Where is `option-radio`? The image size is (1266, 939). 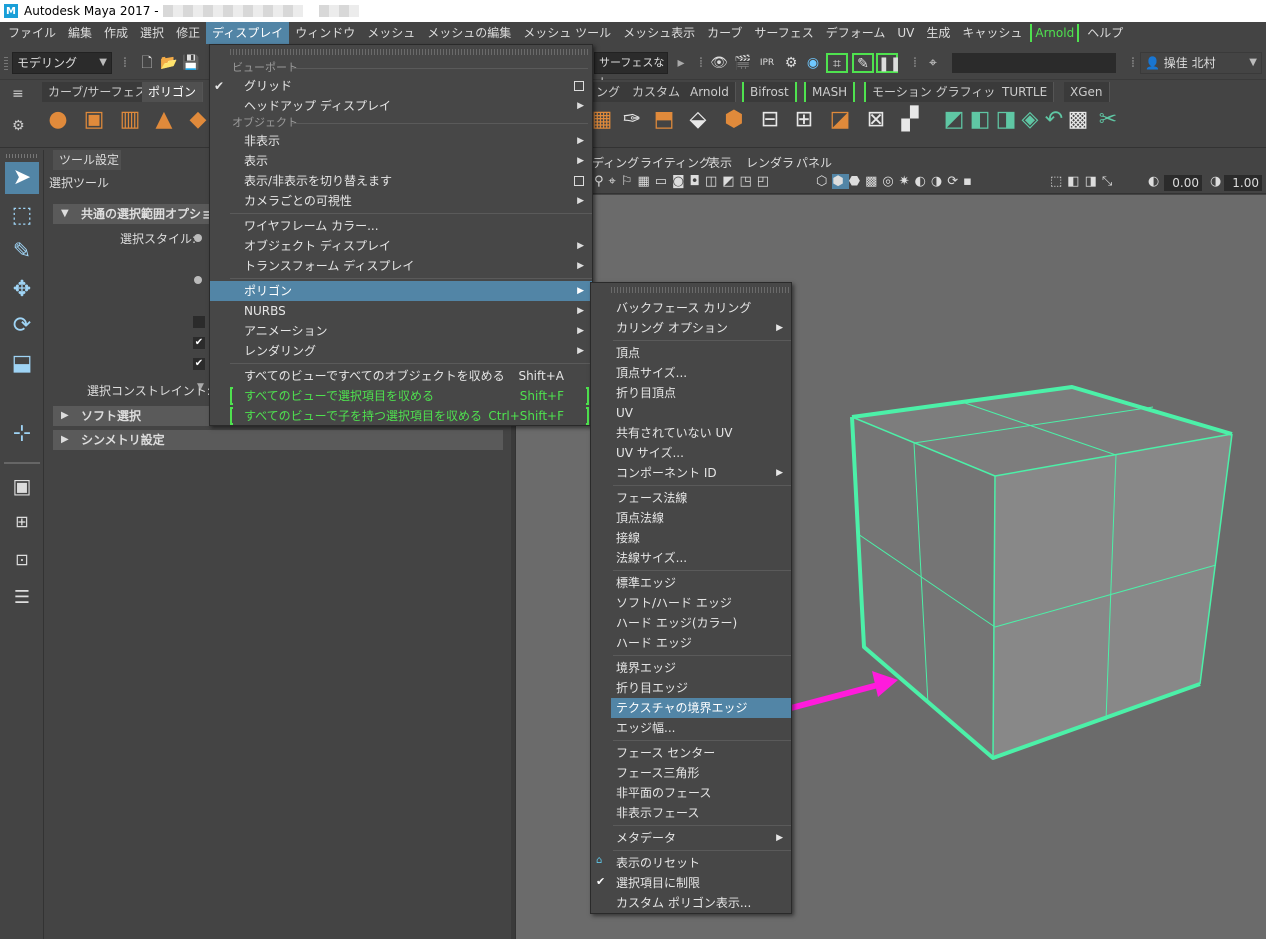
option-radio is located at coordinates (198, 280).